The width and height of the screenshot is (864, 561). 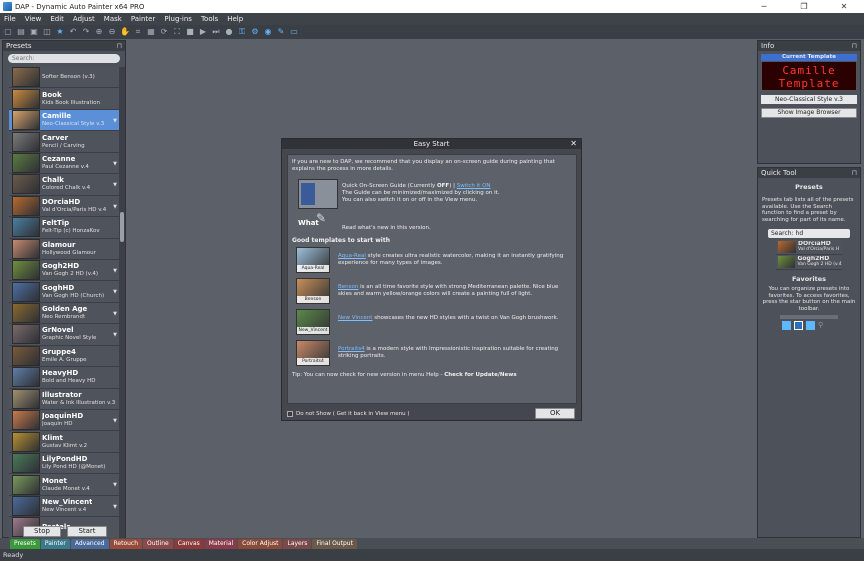 I want to click on show-image-browser-button: Show Image Browser, so click(x=809, y=113).